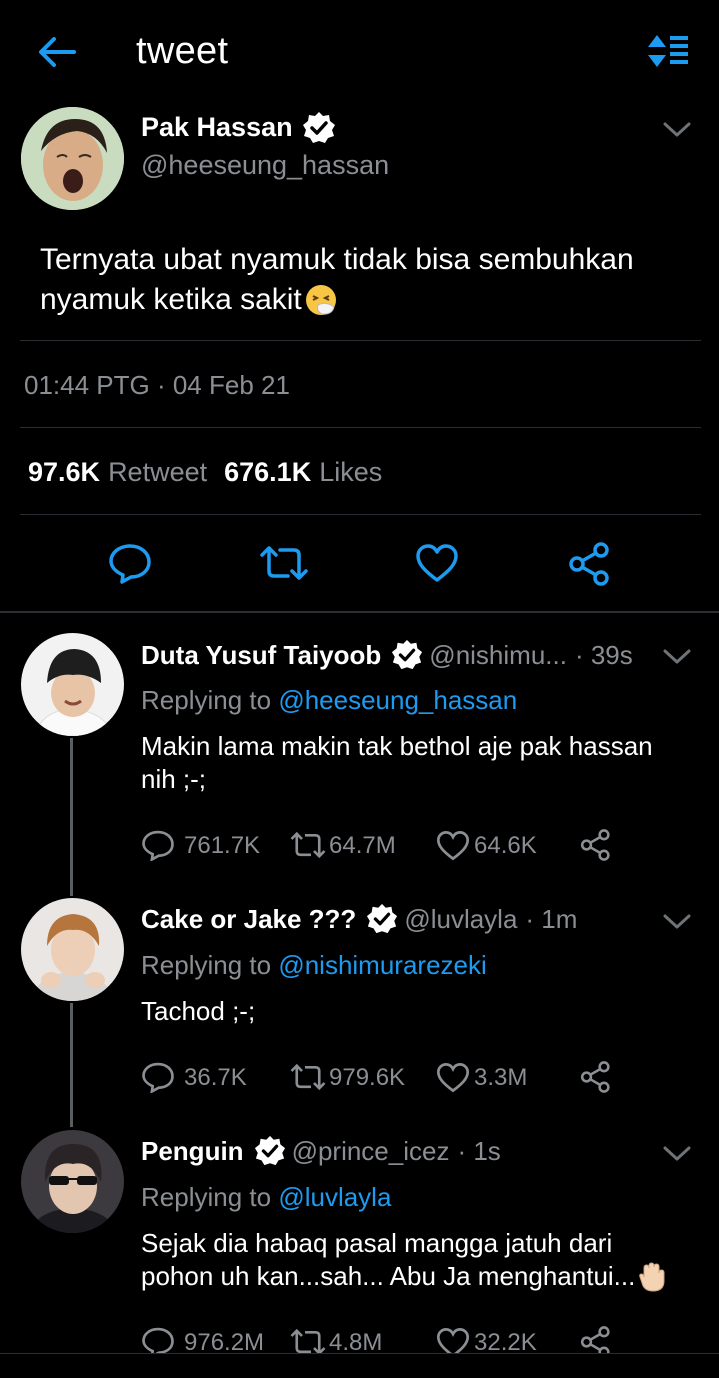 This screenshot has width=719, height=1378. I want to click on sneezing-face-emoji-icon, so click(321, 300).